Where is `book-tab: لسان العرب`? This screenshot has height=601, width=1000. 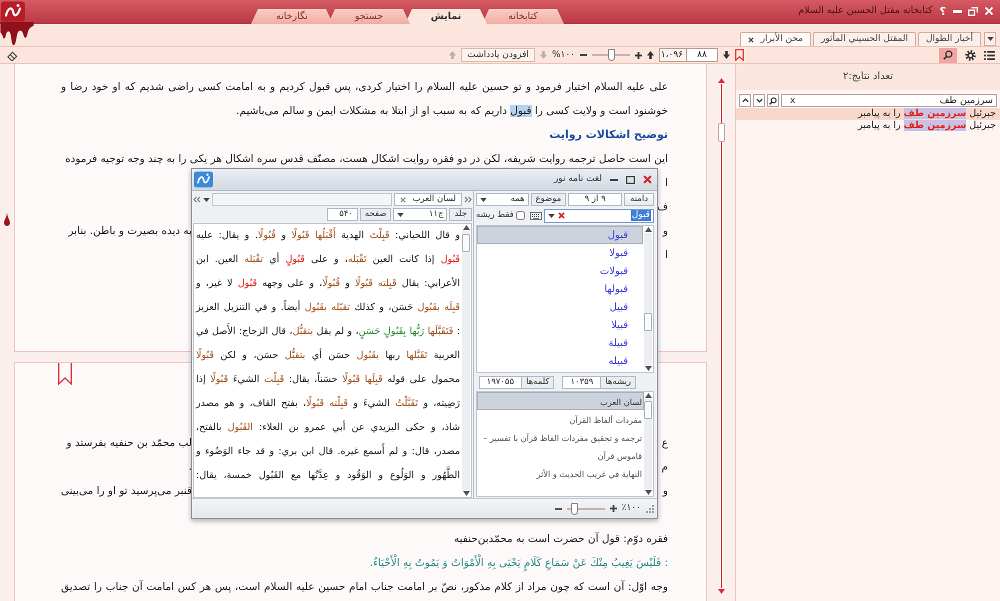
book-tab: لسان العرب is located at coordinates (428, 199).